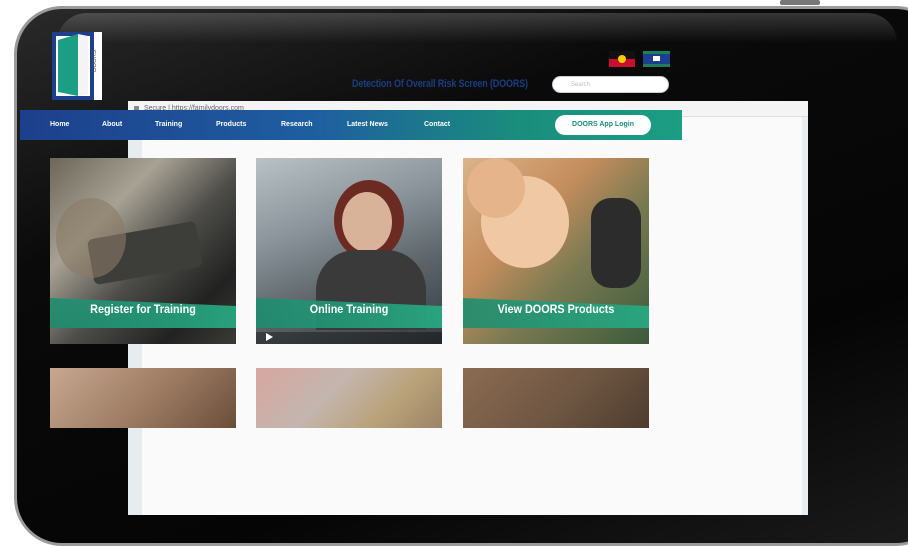  I want to click on torres-strait-flag-icon, so click(656, 59).